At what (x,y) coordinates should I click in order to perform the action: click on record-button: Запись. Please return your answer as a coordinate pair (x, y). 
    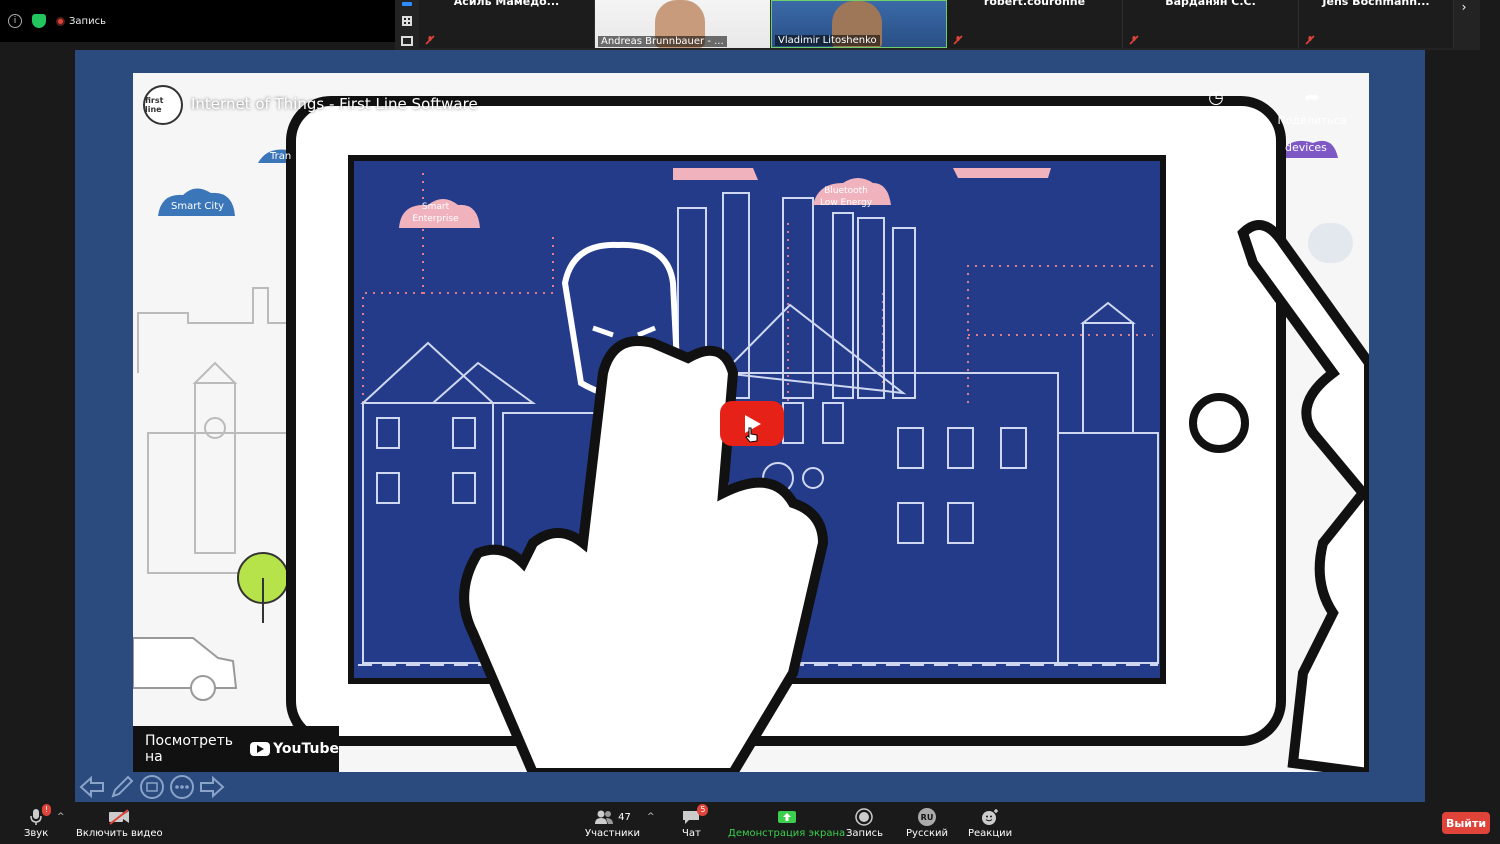
    Looking at the image, I should click on (864, 822).